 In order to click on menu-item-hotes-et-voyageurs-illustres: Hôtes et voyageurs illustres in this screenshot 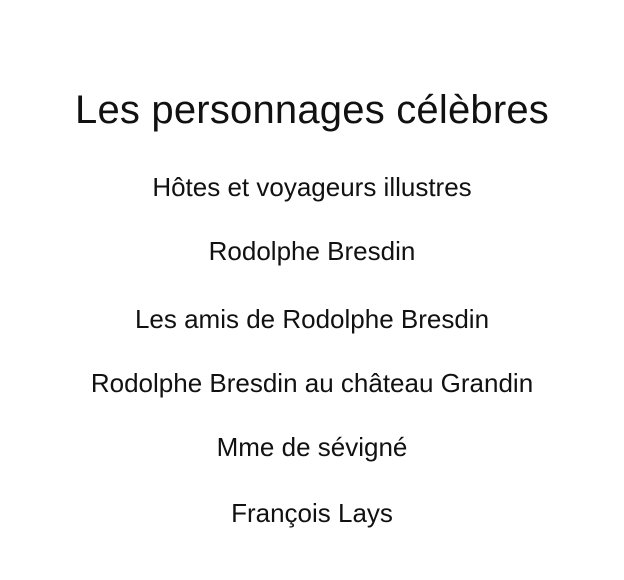, I will do `click(312, 187)`.